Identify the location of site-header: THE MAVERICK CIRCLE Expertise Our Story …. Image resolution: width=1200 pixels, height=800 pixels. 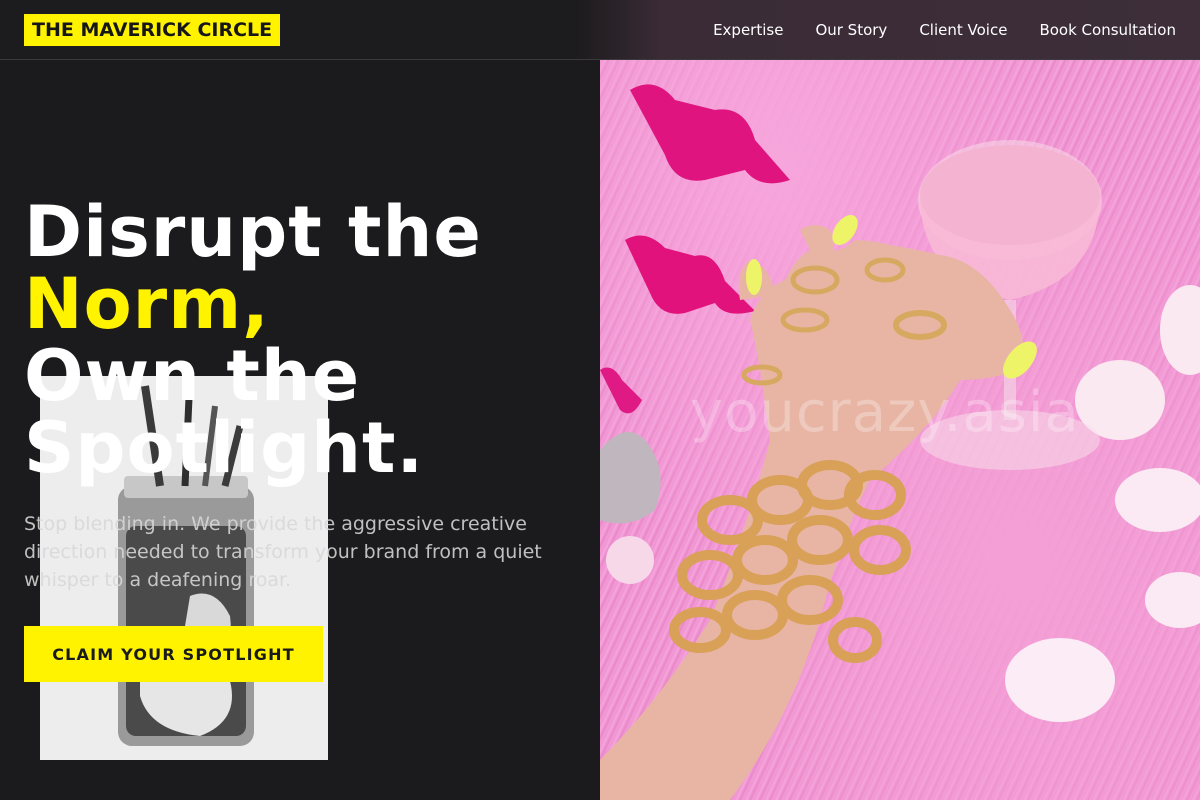
(600, 30).